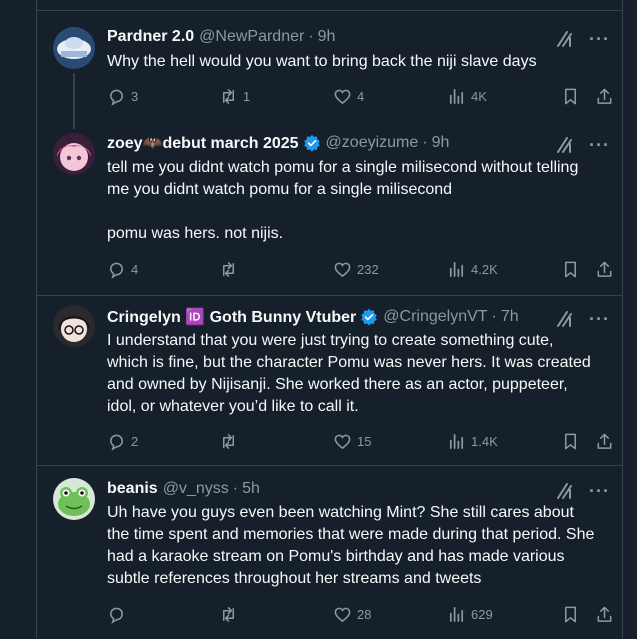 This screenshot has height=639, width=637. Describe the element at coordinates (352, 441) in the screenshot. I see `like-button: 15` at that location.